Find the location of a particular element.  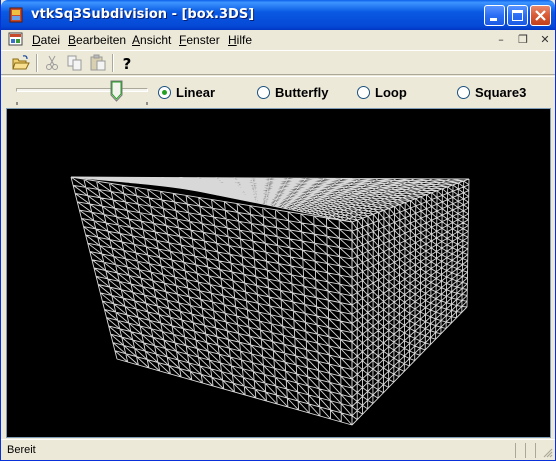

radio-loop: Loop is located at coordinates (382, 92).